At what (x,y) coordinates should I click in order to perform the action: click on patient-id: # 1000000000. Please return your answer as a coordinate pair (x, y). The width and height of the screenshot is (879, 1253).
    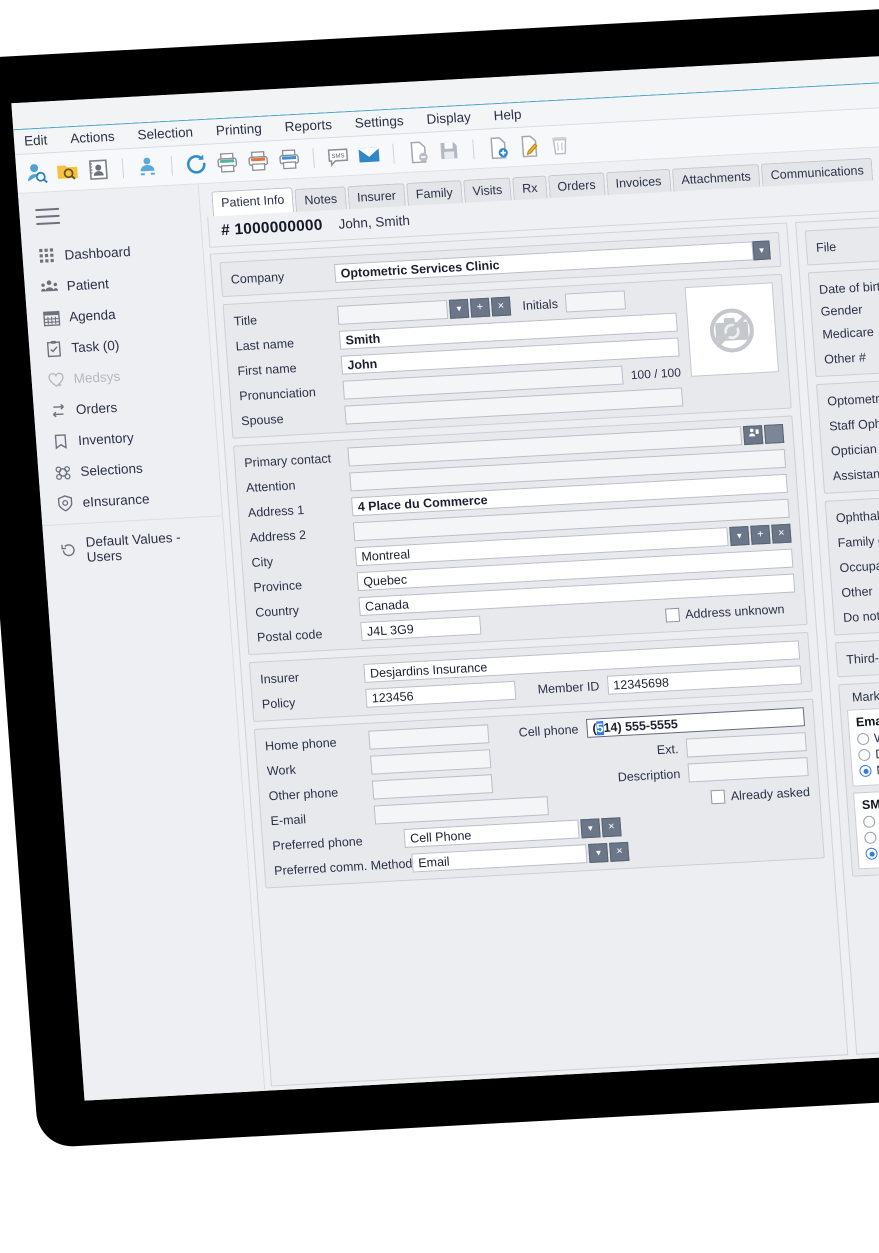
    Looking at the image, I should click on (272, 228).